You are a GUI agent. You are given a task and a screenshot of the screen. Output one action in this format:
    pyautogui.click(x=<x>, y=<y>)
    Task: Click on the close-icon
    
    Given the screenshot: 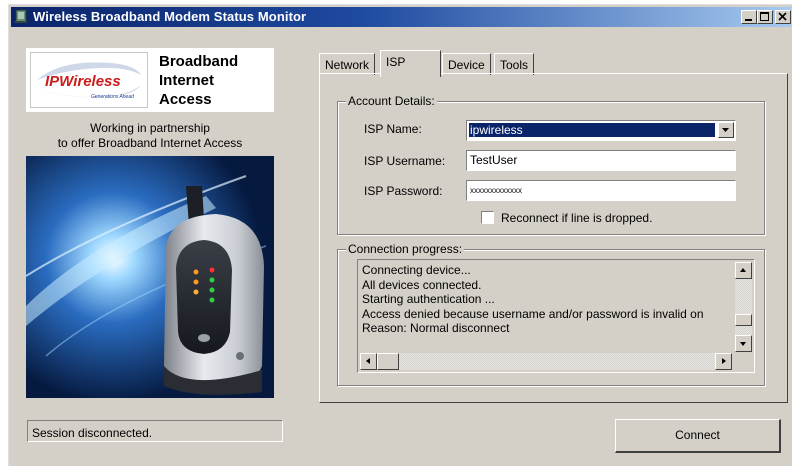 What is the action you would take?
    pyautogui.click(x=782, y=16)
    